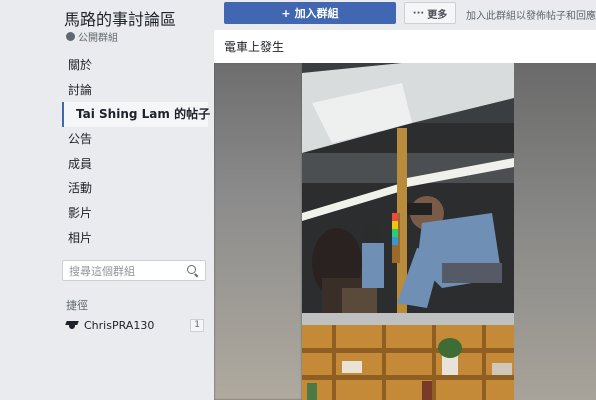 The image size is (596, 400). What do you see at coordinates (98, 38) in the screenshot?
I see `group-privacy-label: 公開群組` at bounding box center [98, 38].